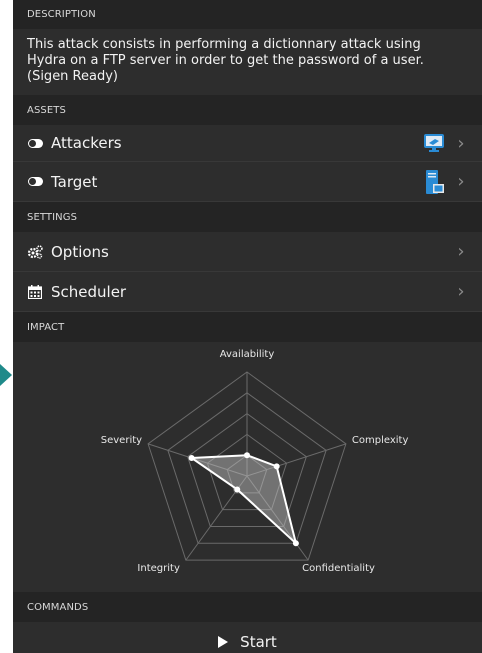  I want to click on radar-axis-label: Availability, so click(247, 354).